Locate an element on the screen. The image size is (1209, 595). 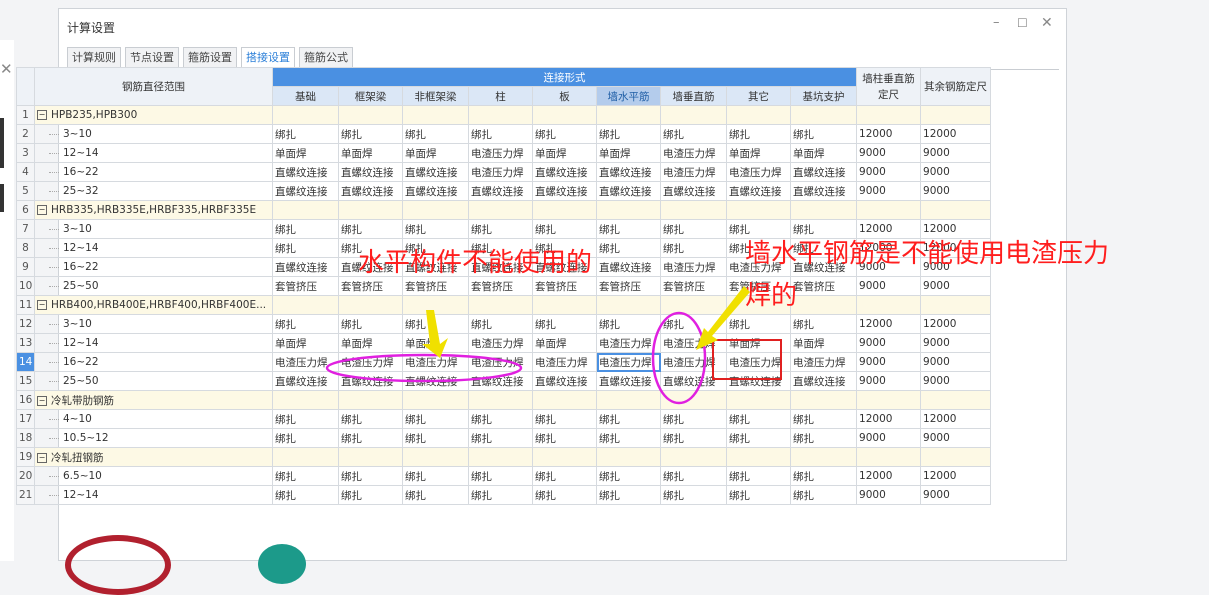
table-row: 12 3~10 绑扎 绑扎 绑扎 绑扎 绑扎 绑扎 绑扎 绑扎 绑扎 12000 12000 is located at coordinates (504, 324).